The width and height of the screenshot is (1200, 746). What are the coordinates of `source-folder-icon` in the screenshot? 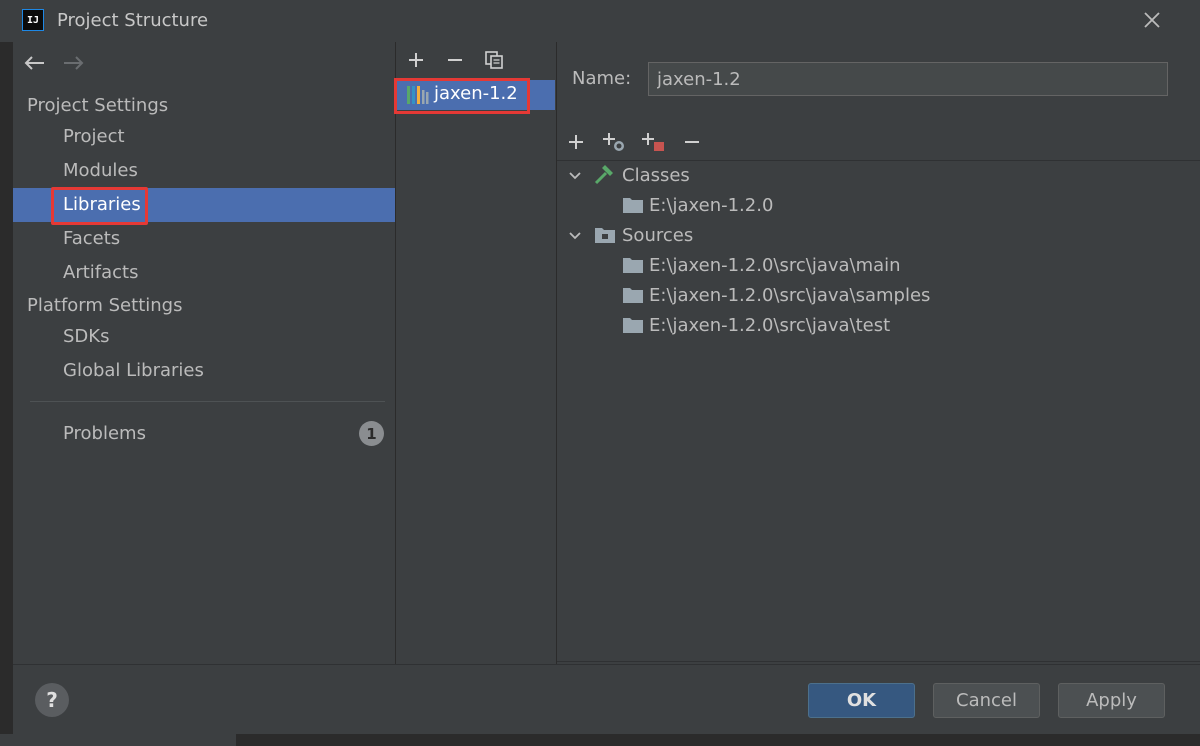 It's located at (605, 235).